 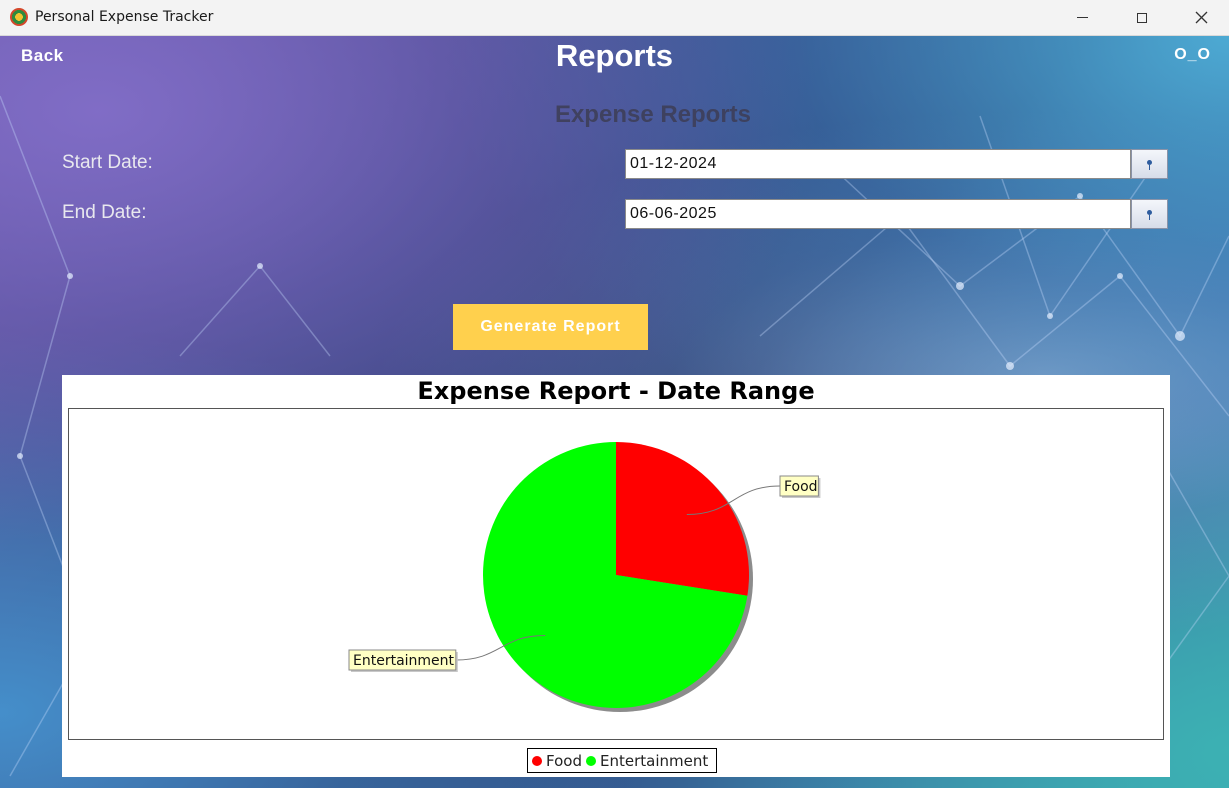 What do you see at coordinates (682, 519) in the screenshot?
I see `pie-slice-food` at bounding box center [682, 519].